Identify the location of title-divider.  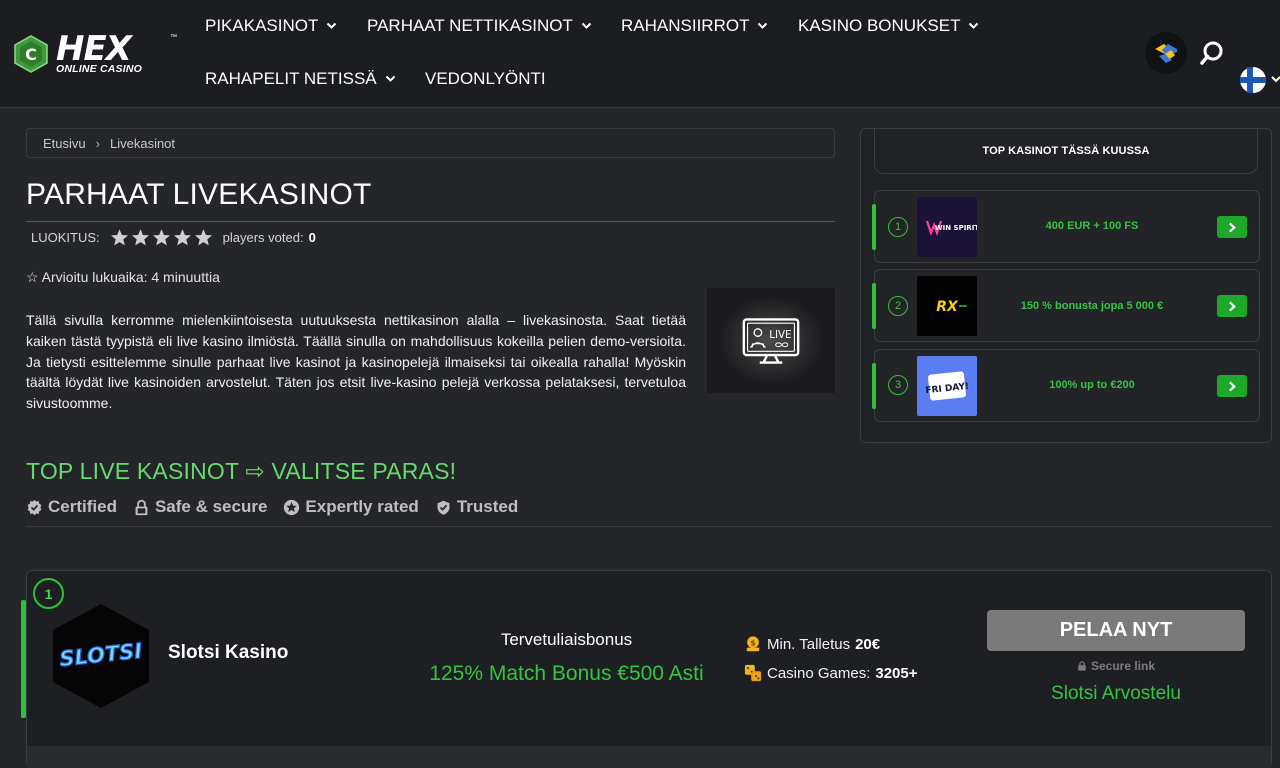
(430, 221).